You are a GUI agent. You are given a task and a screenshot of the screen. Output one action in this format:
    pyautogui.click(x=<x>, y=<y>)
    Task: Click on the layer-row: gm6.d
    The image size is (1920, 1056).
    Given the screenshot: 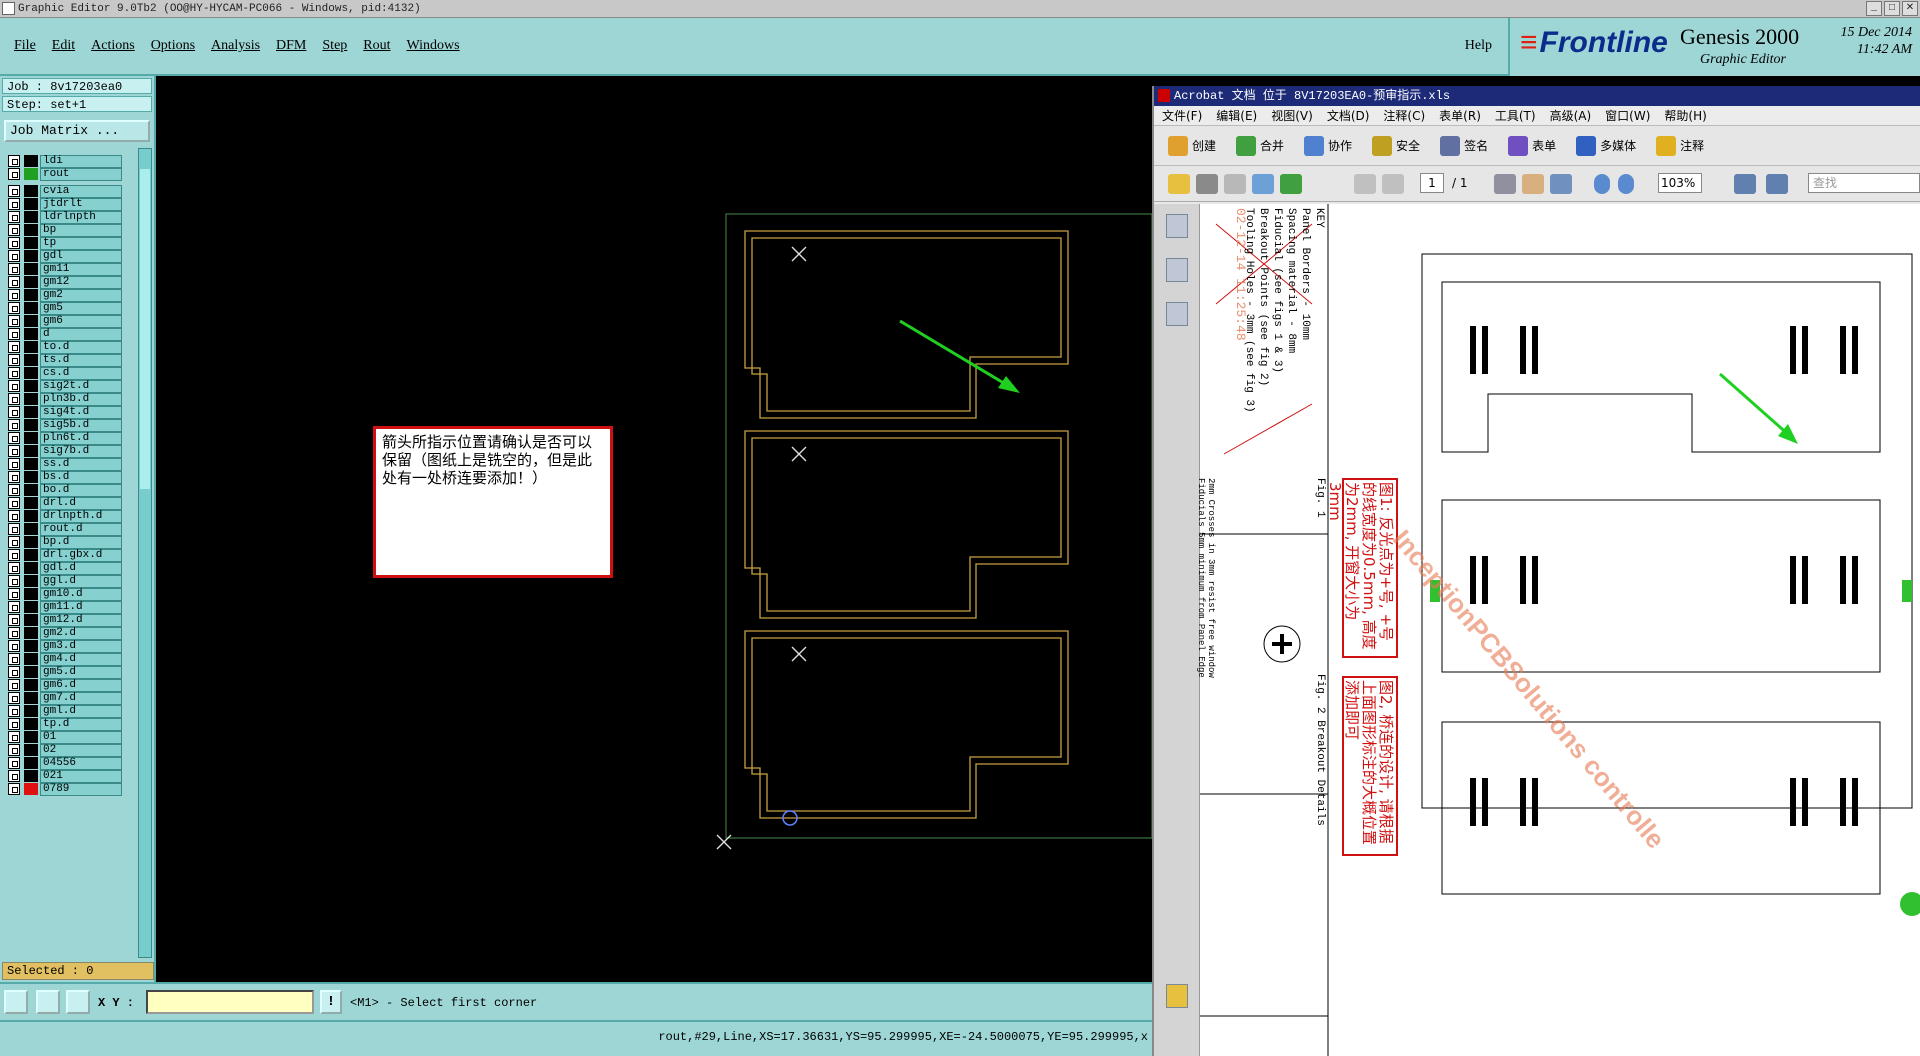 What is the action you would take?
    pyautogui.click(x=64, y=685)
    